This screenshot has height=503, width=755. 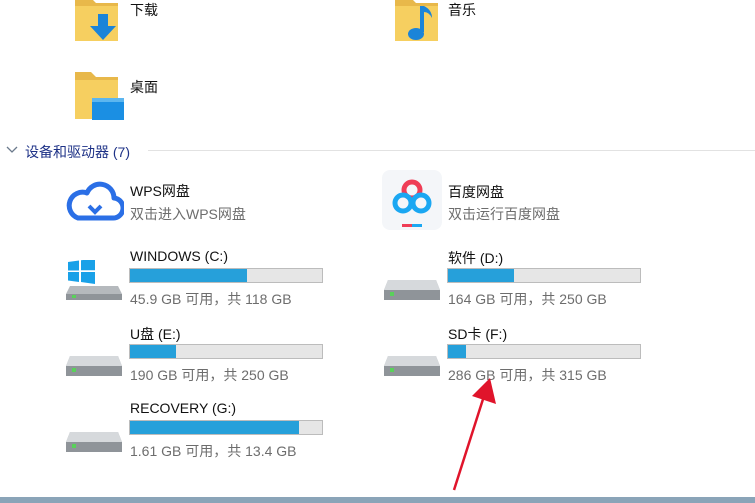 What do you see at coordinates (412, 200) in the screenshot?
I see `baidu-netdisk-icon` at bounding box center [412, 200].